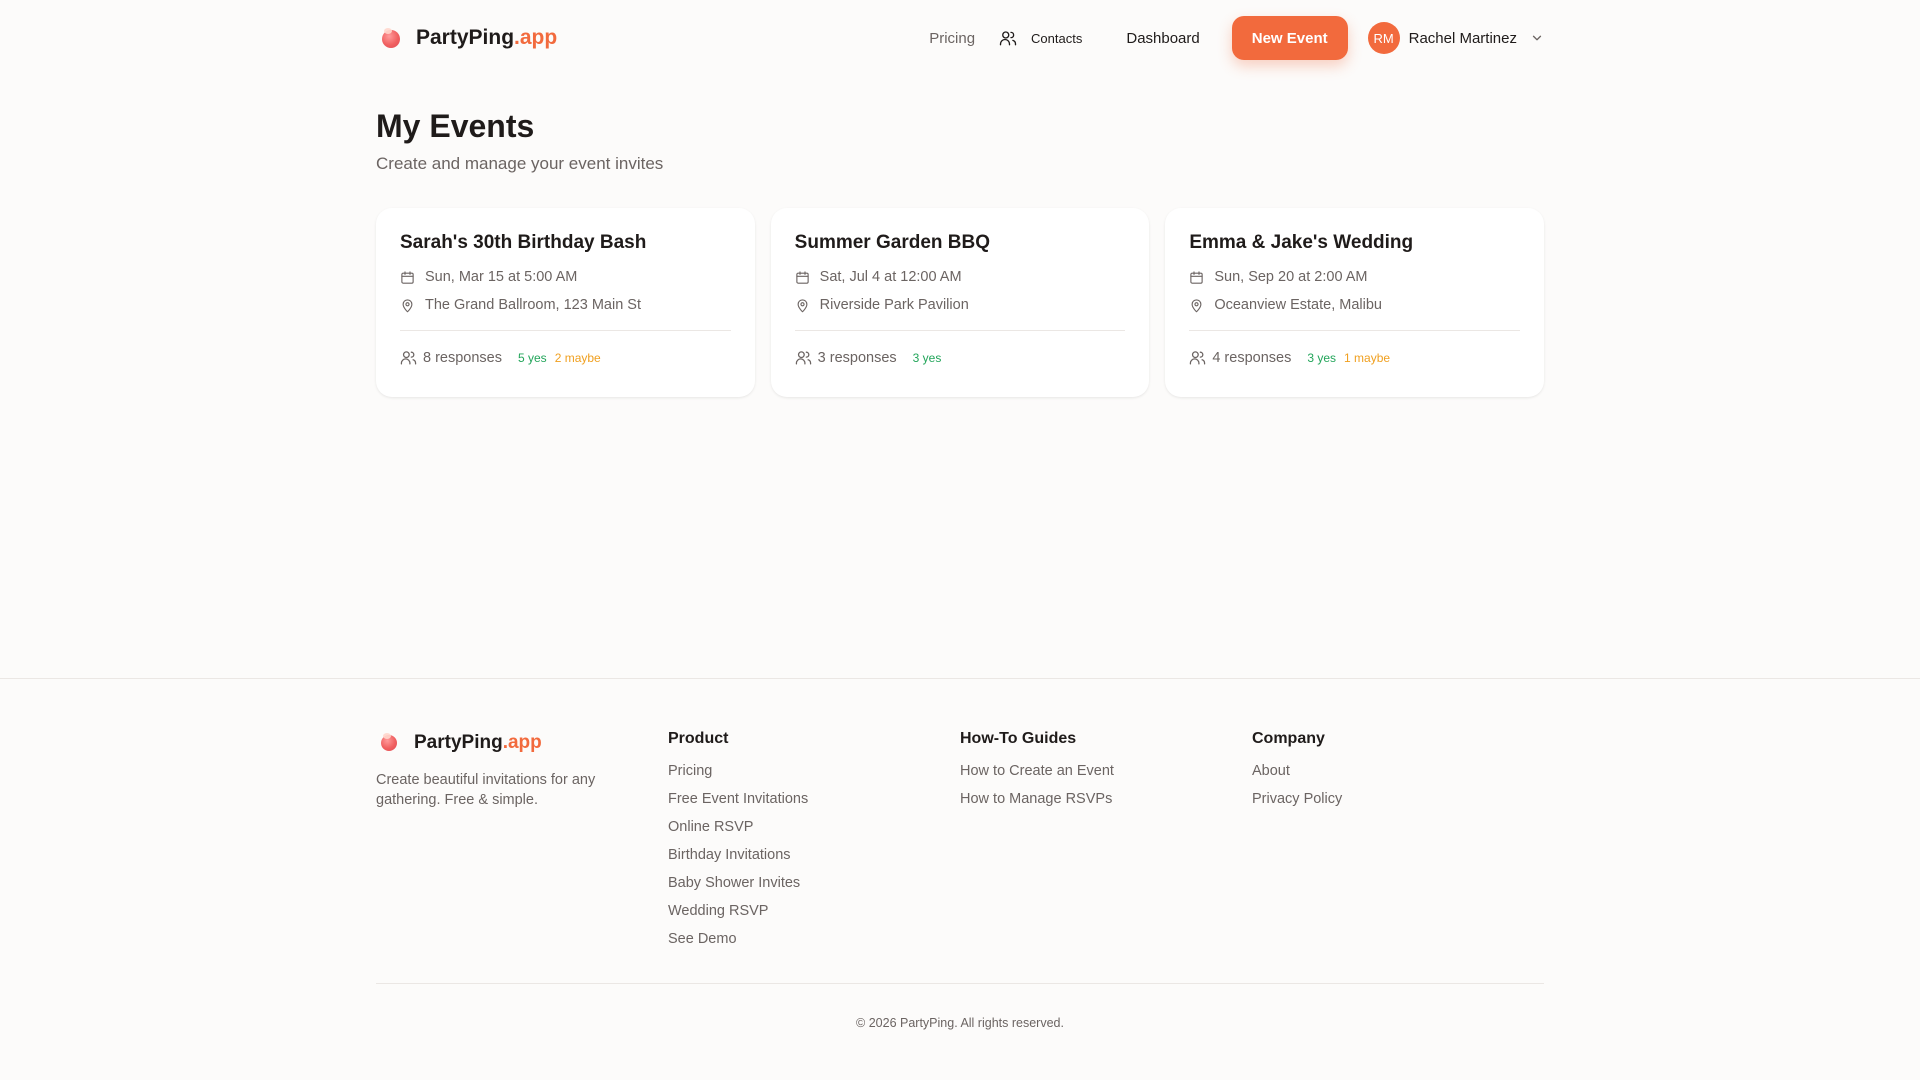 This screenshot has width=1920, height=1080. Describe the element at coordinates (894, 305) in the screenshot. I see `event-location-text: Riverside Park Pavilion` at that location.